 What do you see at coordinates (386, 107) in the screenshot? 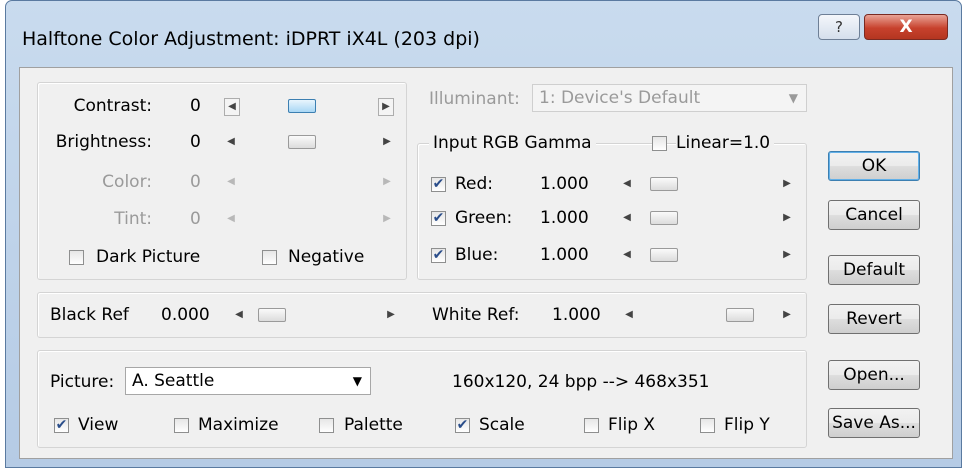
I see `contrast-right-arrow-icon: ▶` at bounding box center [386, 107].